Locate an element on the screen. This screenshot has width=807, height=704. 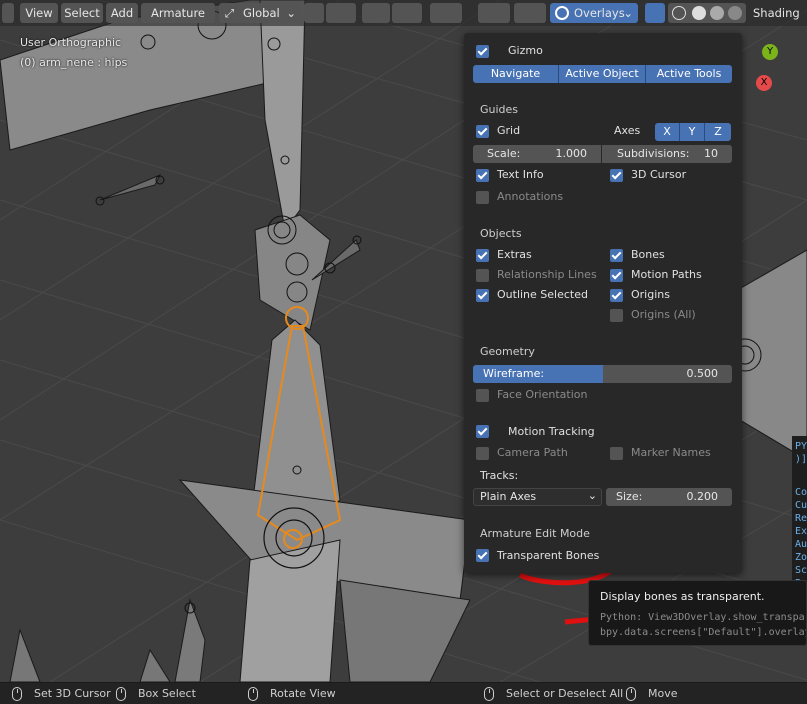
axes-label: Axes is located at coordinates (627, 130).